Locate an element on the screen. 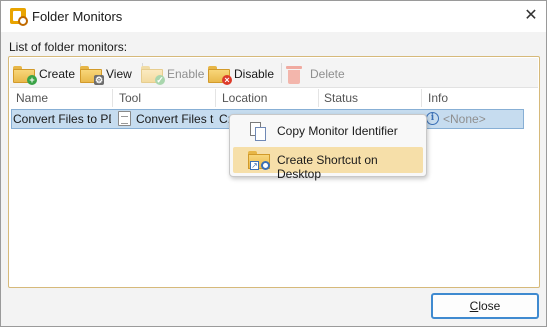  table-header: Name Tool Location Status Info is located at coordinates (274, 98).